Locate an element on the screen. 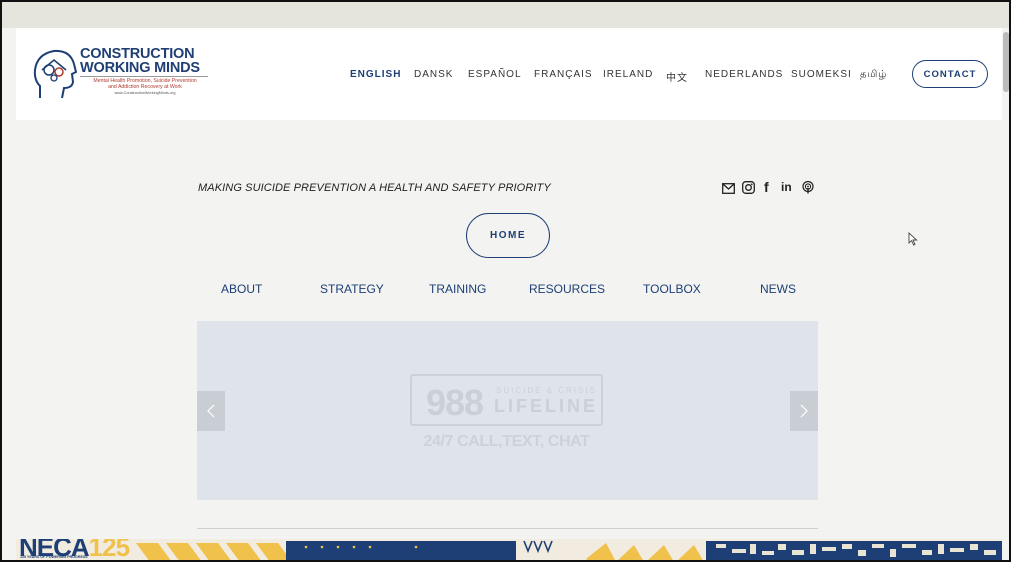 This screenshot has width=1011, height=562. content-divider is located at coordinates (507, 528).